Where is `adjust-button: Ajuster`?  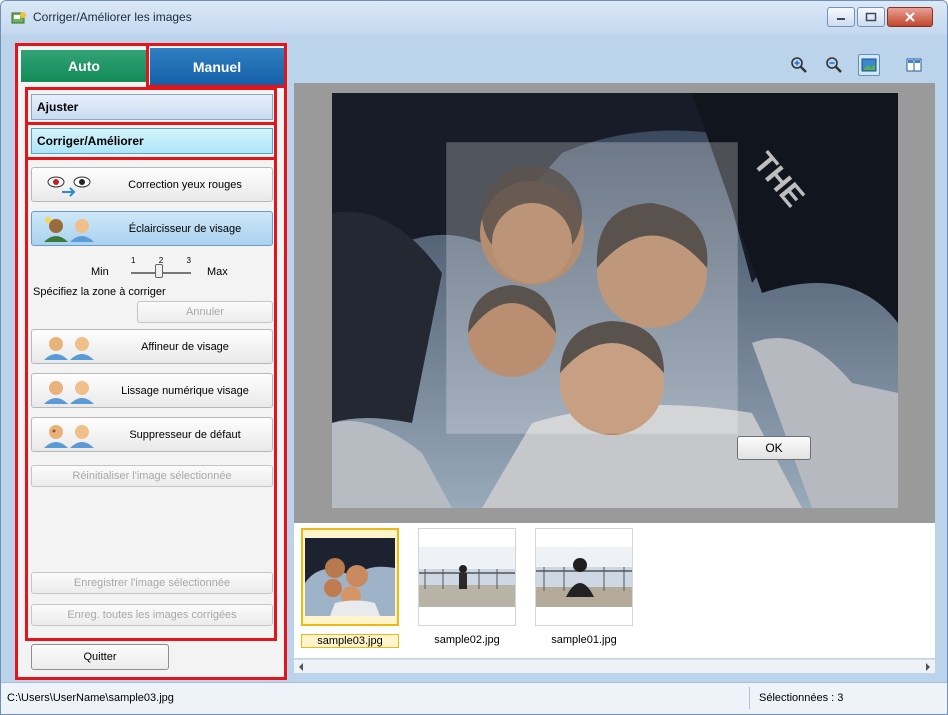 adjust-button: Ajuster is located at coordinates (152, 107).